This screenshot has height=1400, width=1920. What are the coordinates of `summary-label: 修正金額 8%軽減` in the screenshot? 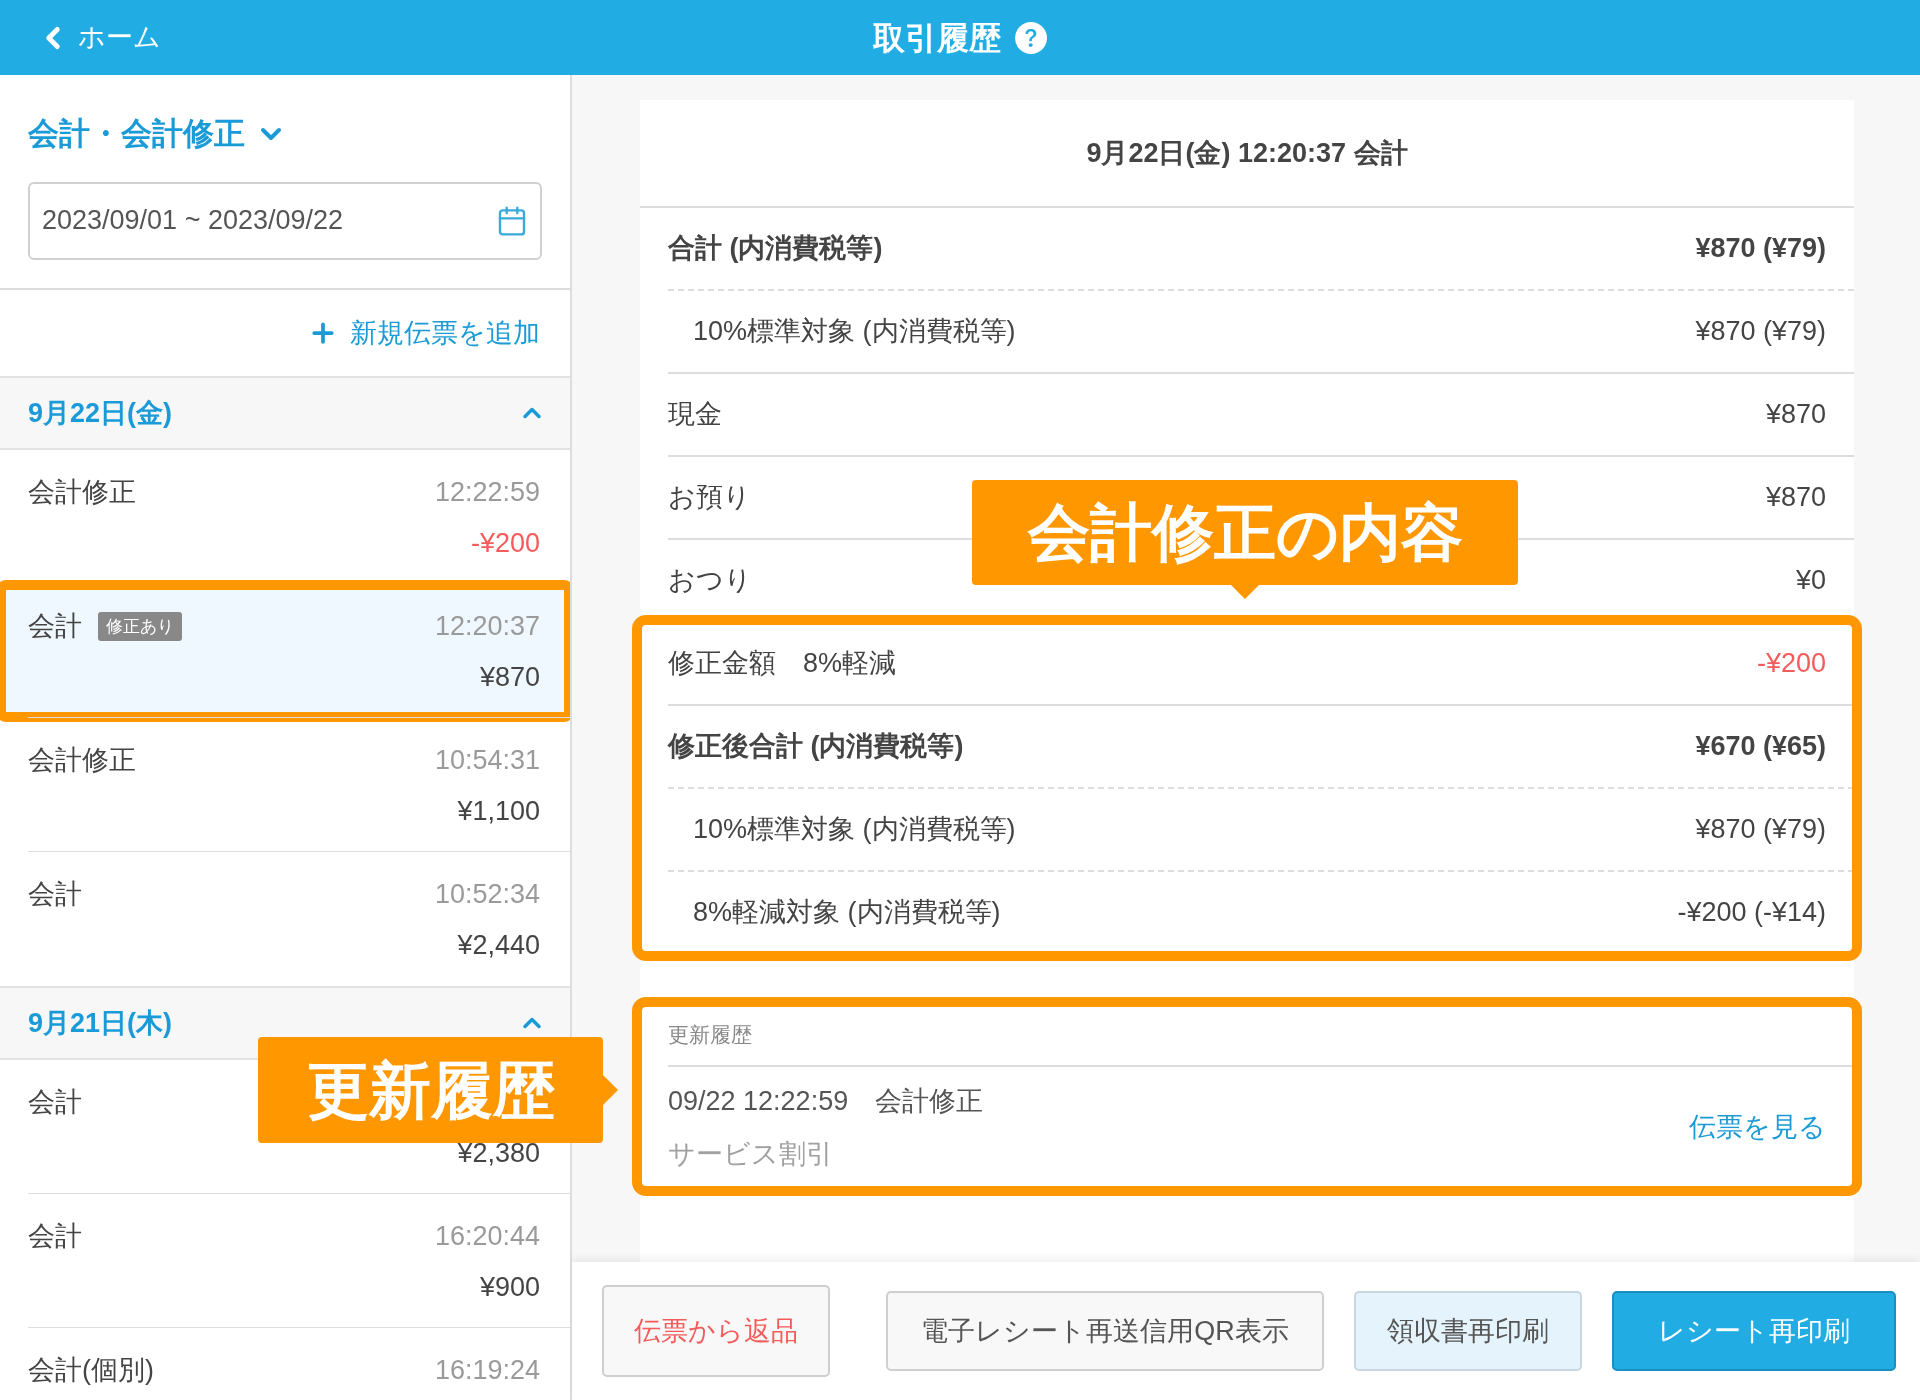 It's located at (782, 664).